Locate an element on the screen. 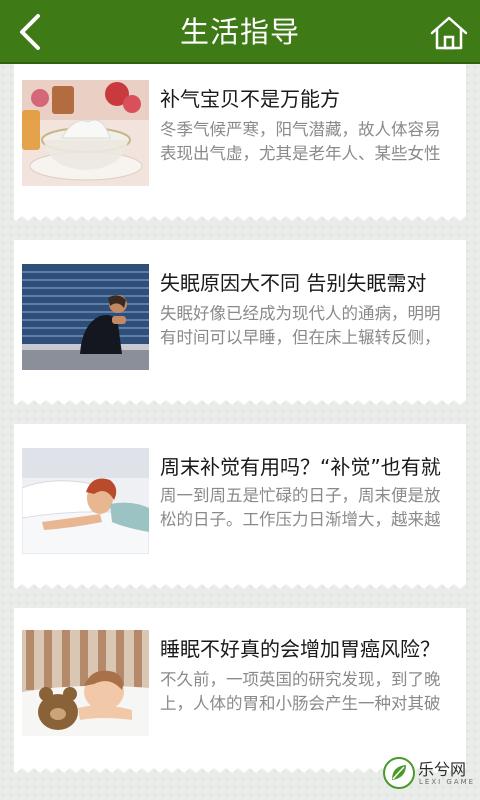 Image resolution: width=480 pixels, height=800 pixels. article-summary: 周一到周五是忙碌的日子，周末便是放松的日子。工作压力日渐增大，越来越 is located at coordinates (308, 516).